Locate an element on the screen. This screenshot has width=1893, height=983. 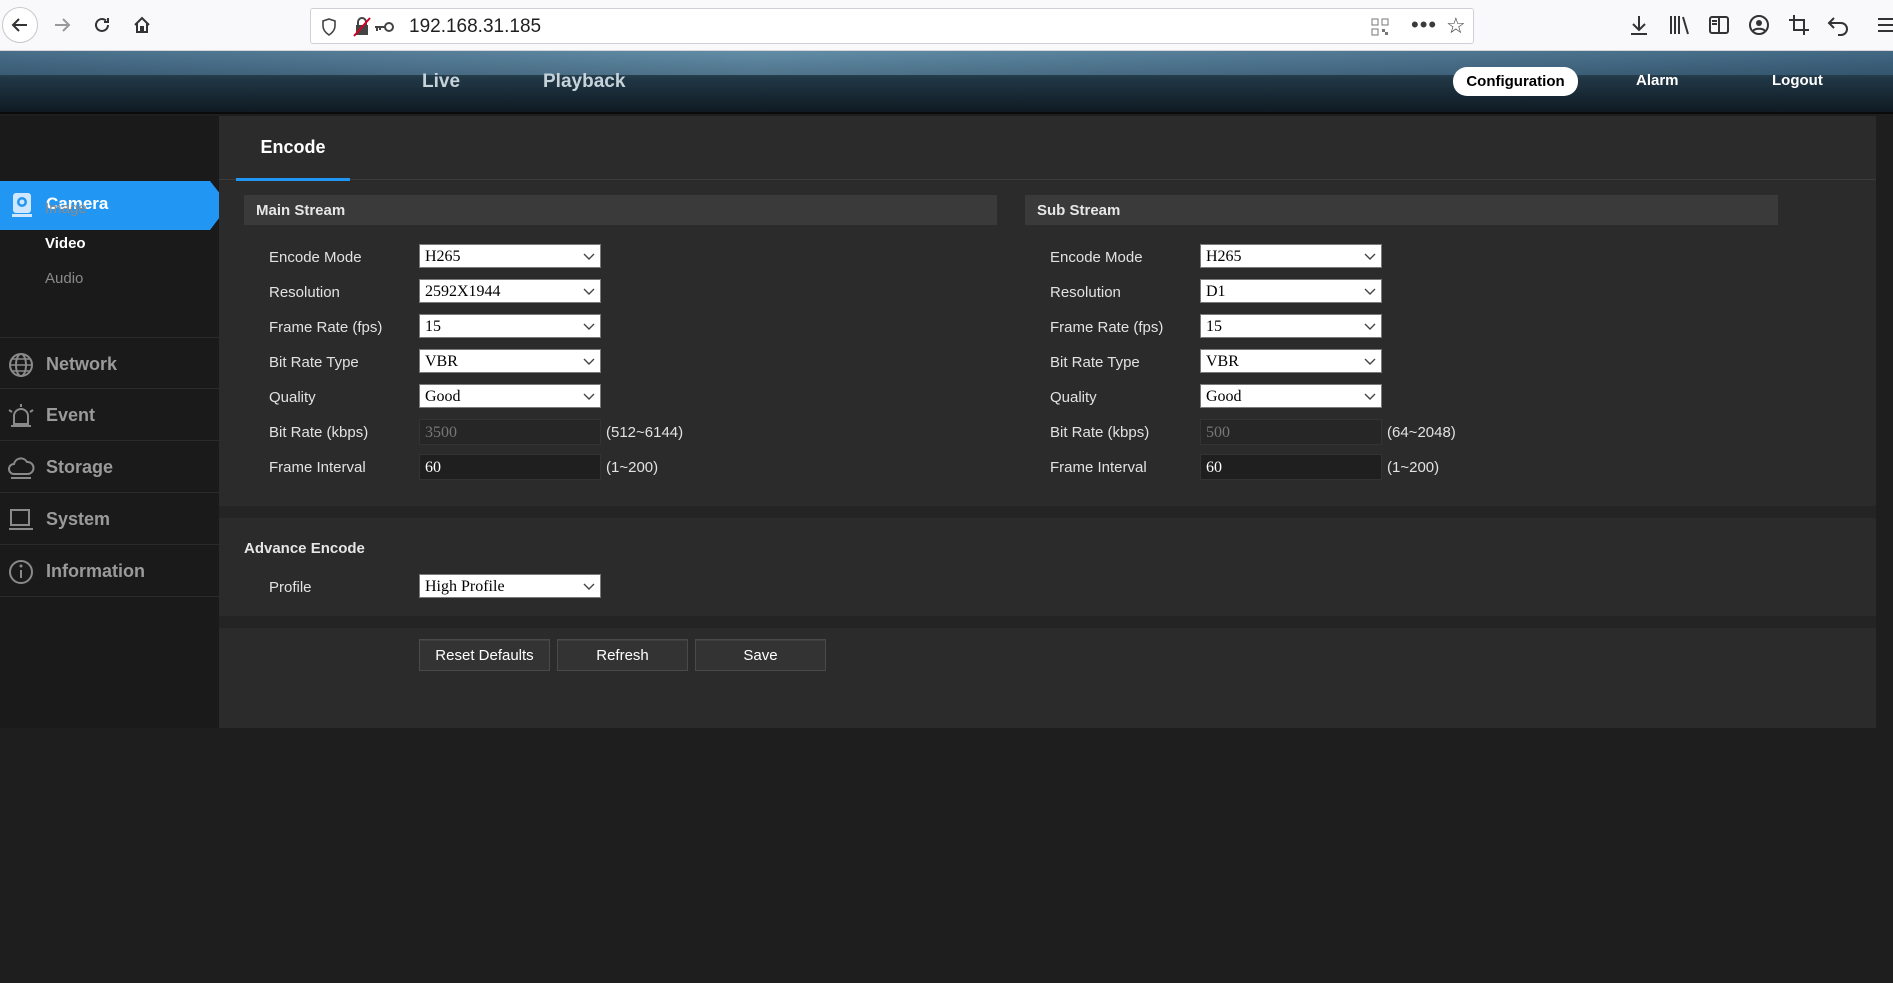
reset-defaults-button: Reset Defaults is located at coordinates (484, 655).